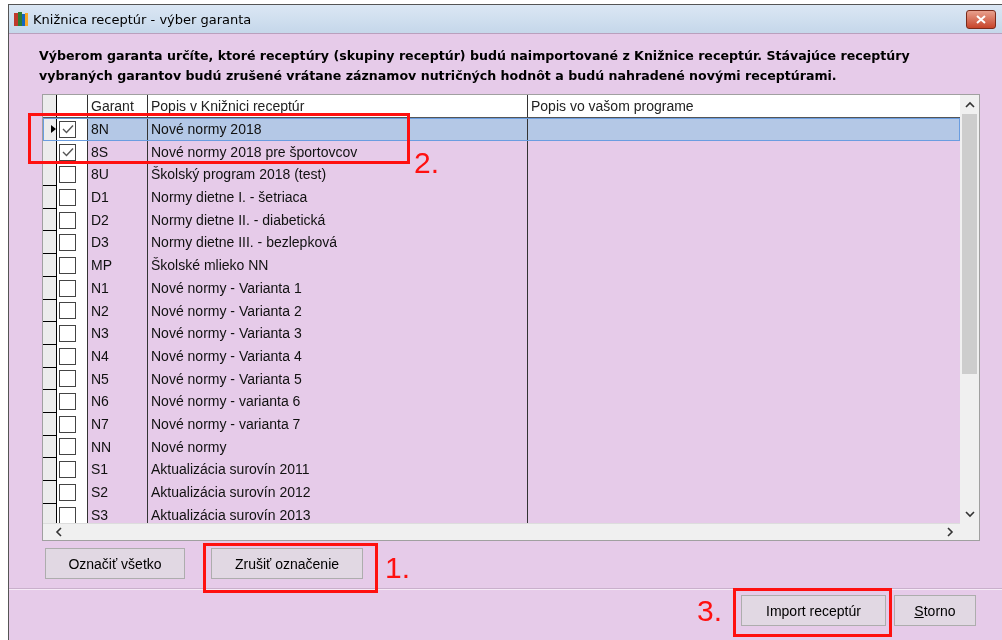 This screenshot has height=640, width=1002. I want to click on table-row: N3 Nové normy - Varianta 3, so click(501, 333).